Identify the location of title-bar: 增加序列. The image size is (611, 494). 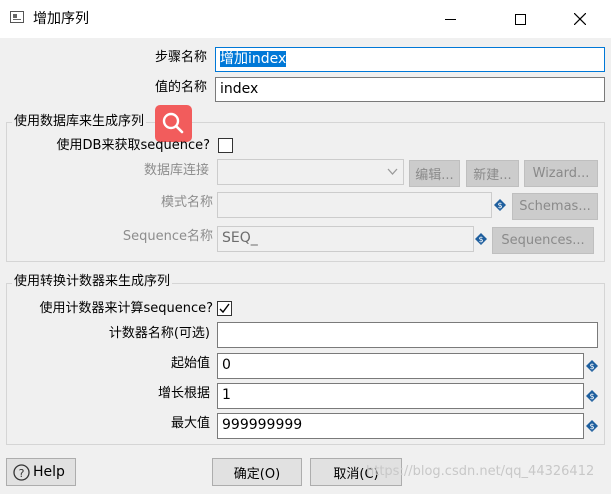
(305, 19).